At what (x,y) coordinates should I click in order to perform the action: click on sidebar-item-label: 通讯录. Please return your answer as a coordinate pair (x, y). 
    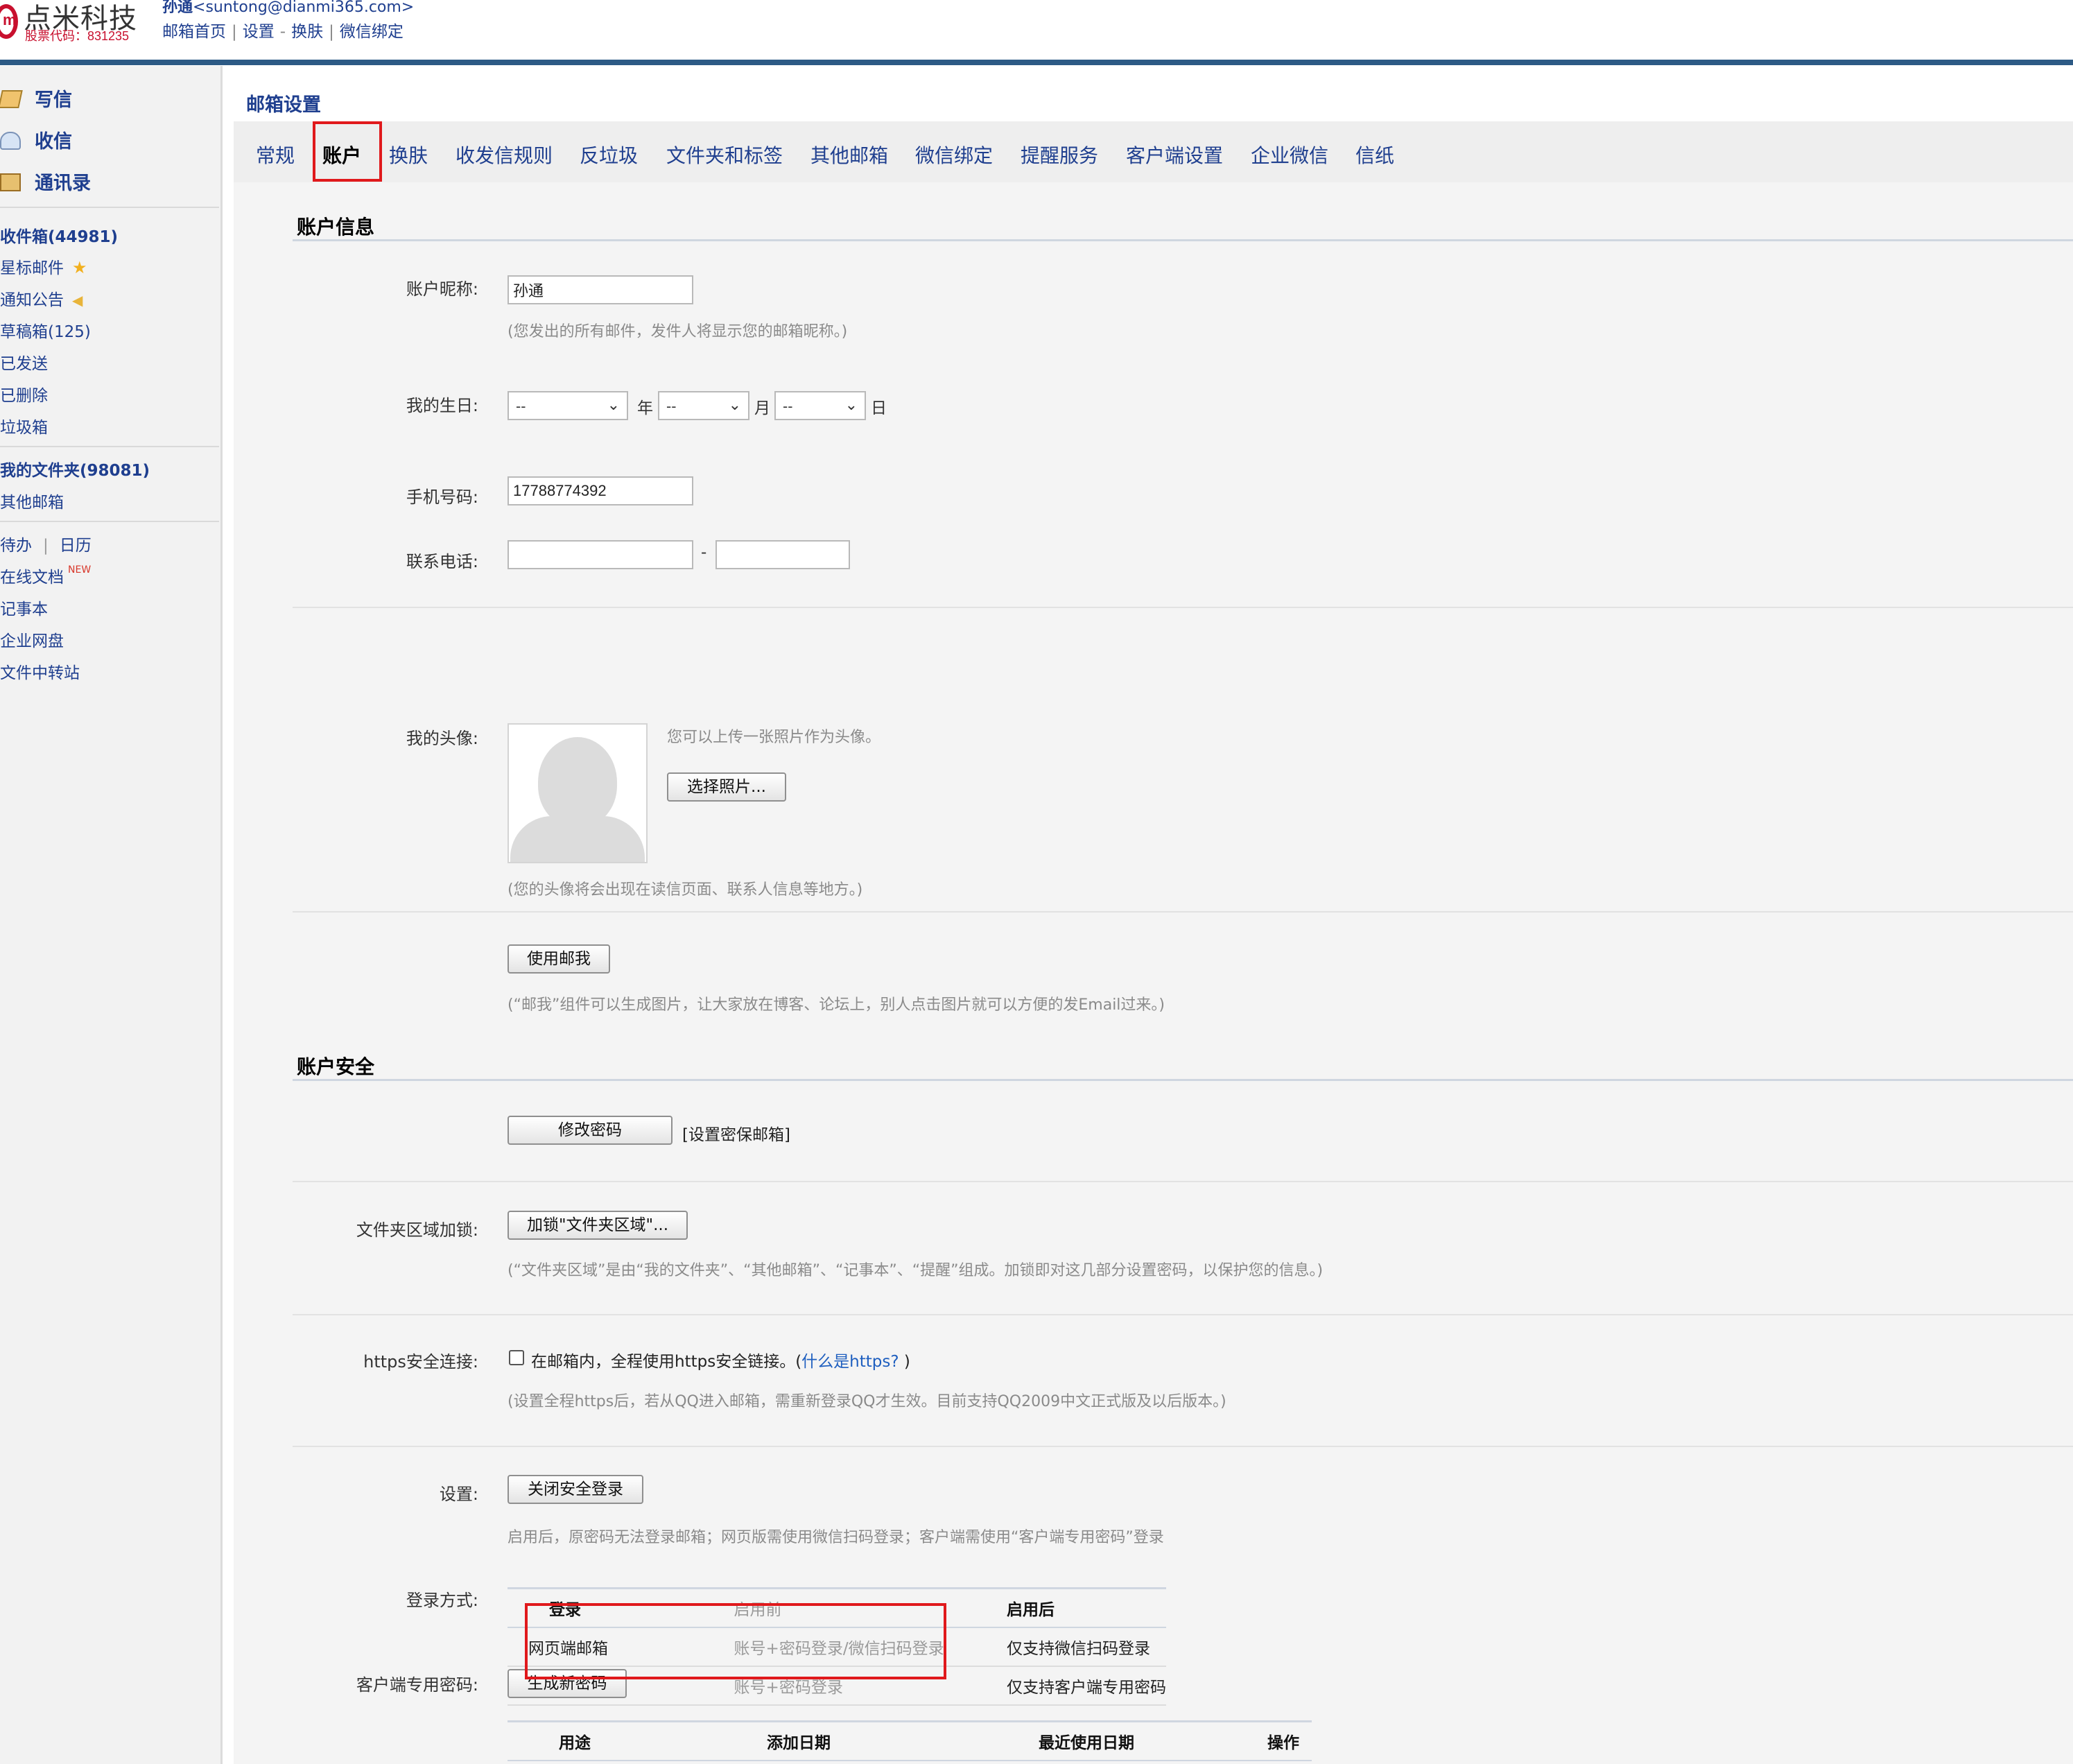
    Looking at the image, I should click on (63, 184).